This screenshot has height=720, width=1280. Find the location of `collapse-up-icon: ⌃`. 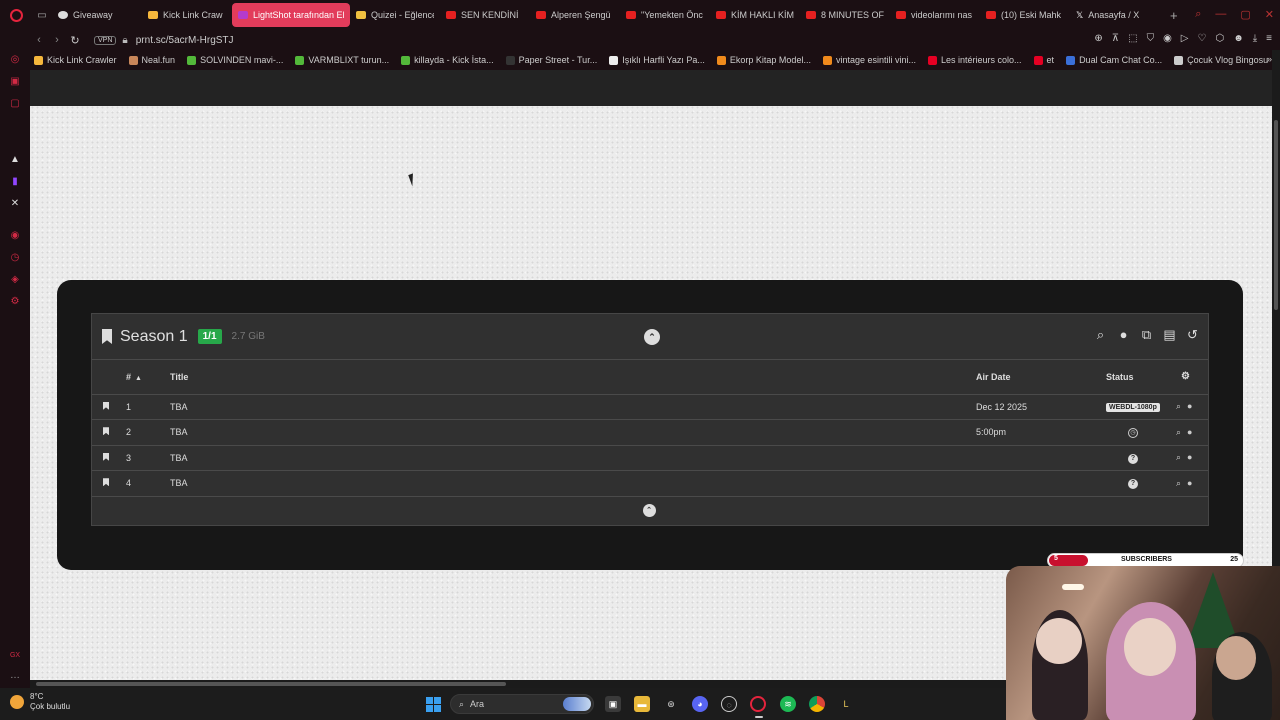

collapse-up-icon: ⌃ is located at coordinates (652, 337).